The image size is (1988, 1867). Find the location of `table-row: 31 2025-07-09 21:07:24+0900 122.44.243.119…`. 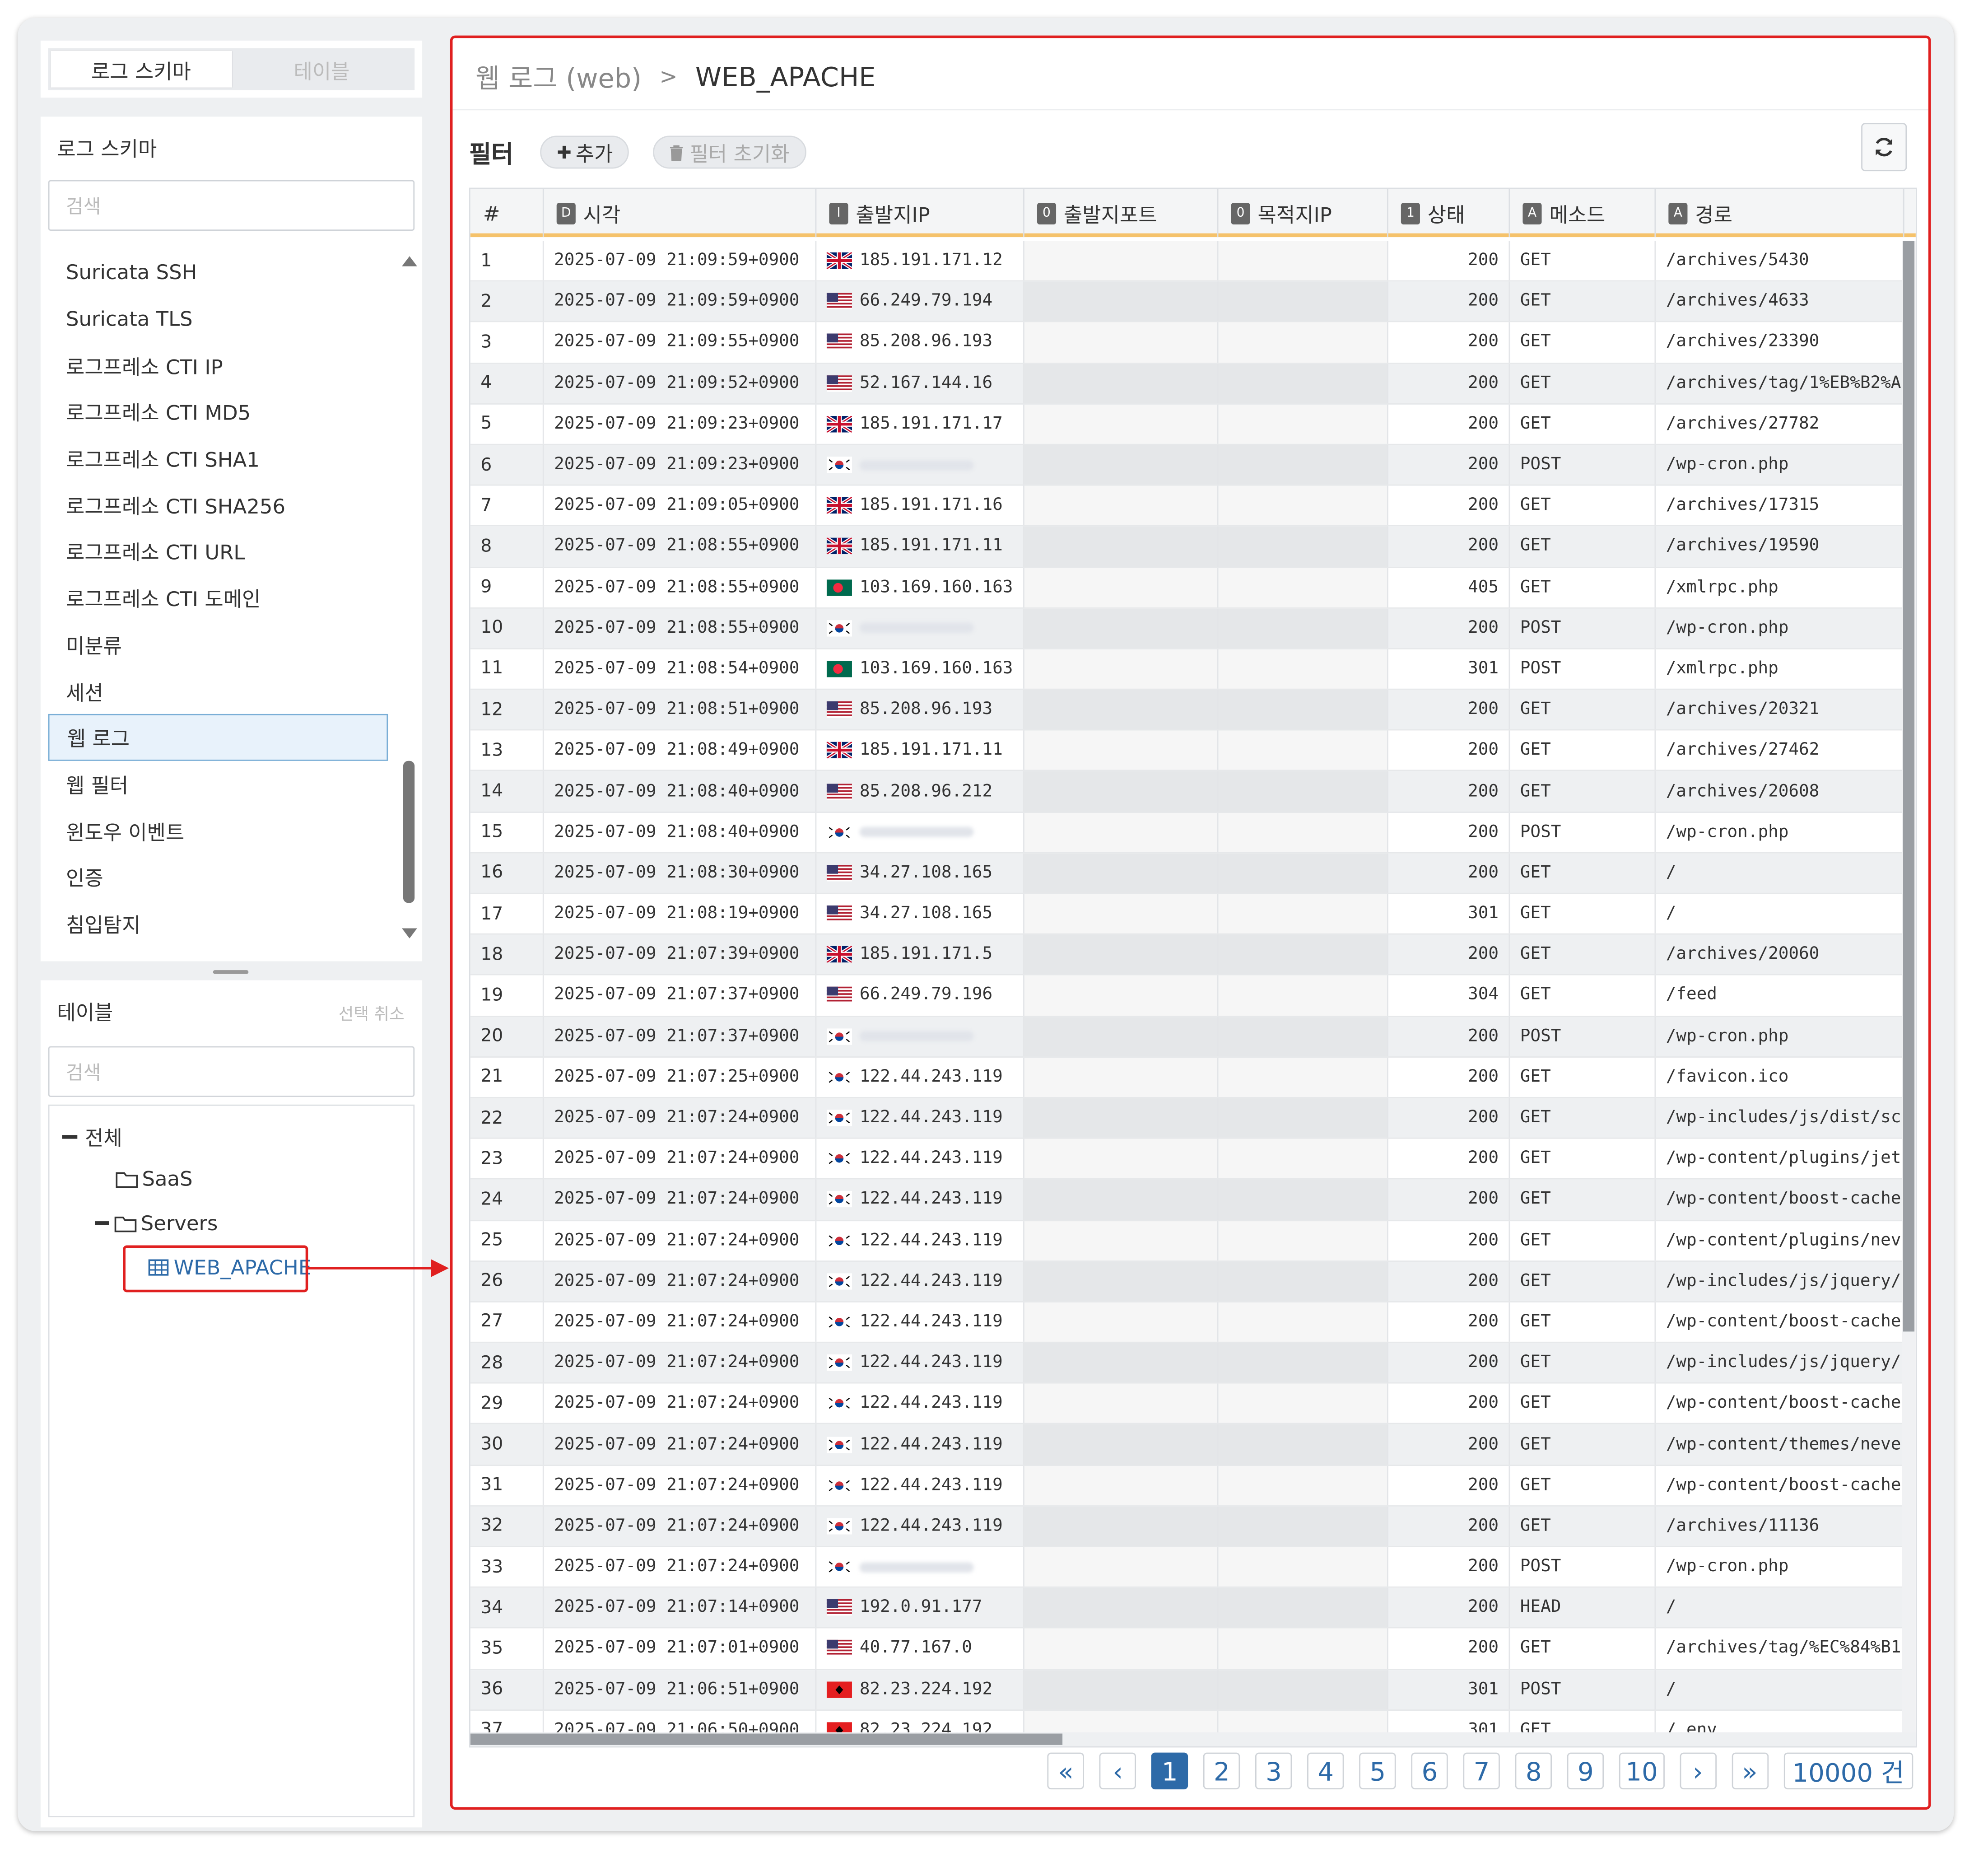

table-row: 31 2025-07-09 21:07:24+0900 122.44.243.119… is located at coordinates (1187, 1486).